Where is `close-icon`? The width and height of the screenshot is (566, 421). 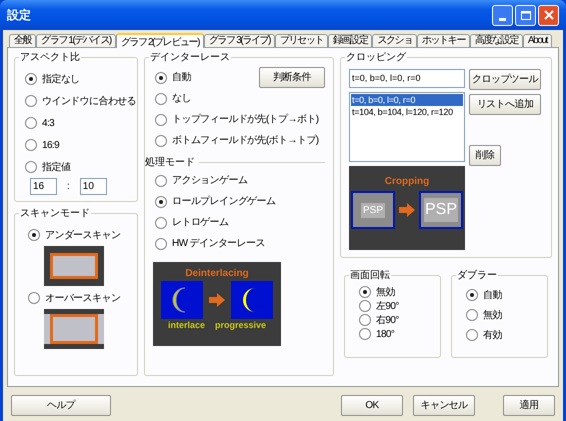
close-icon is located at coordinates (549, 15).